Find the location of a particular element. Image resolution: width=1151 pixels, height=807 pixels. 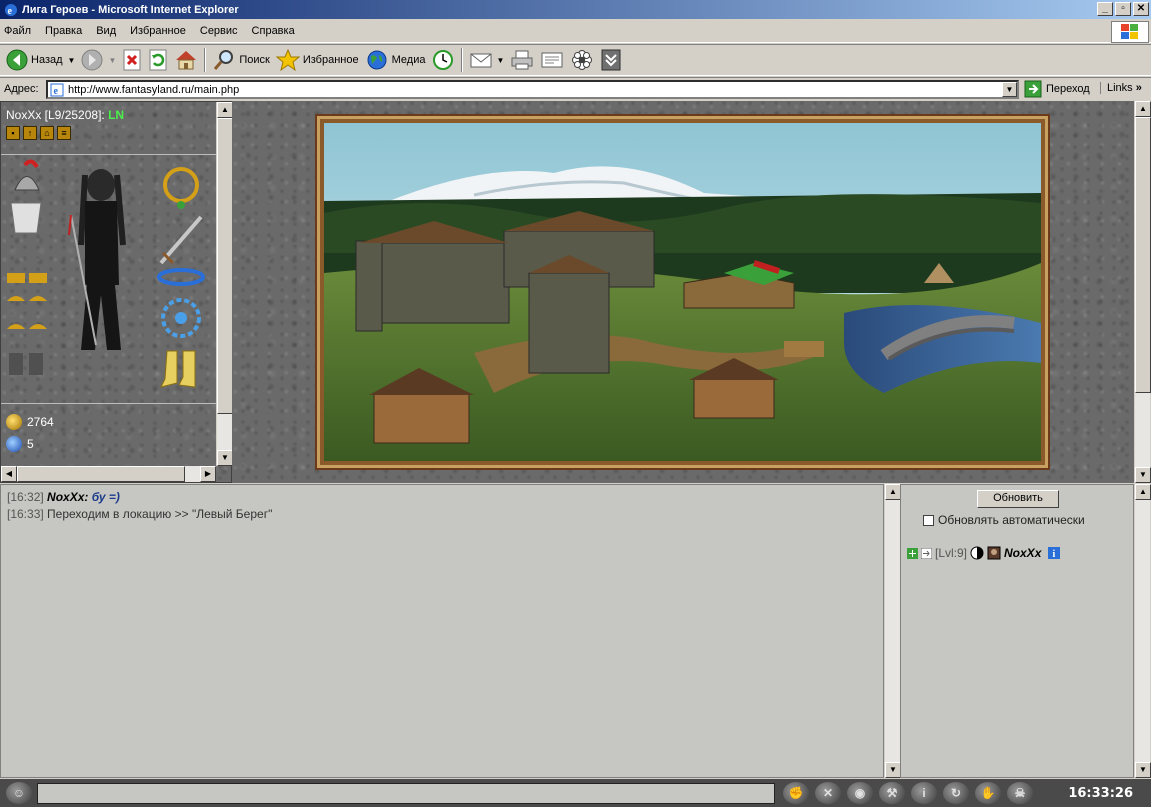

armor-icon is located at coordinates (26, 218).